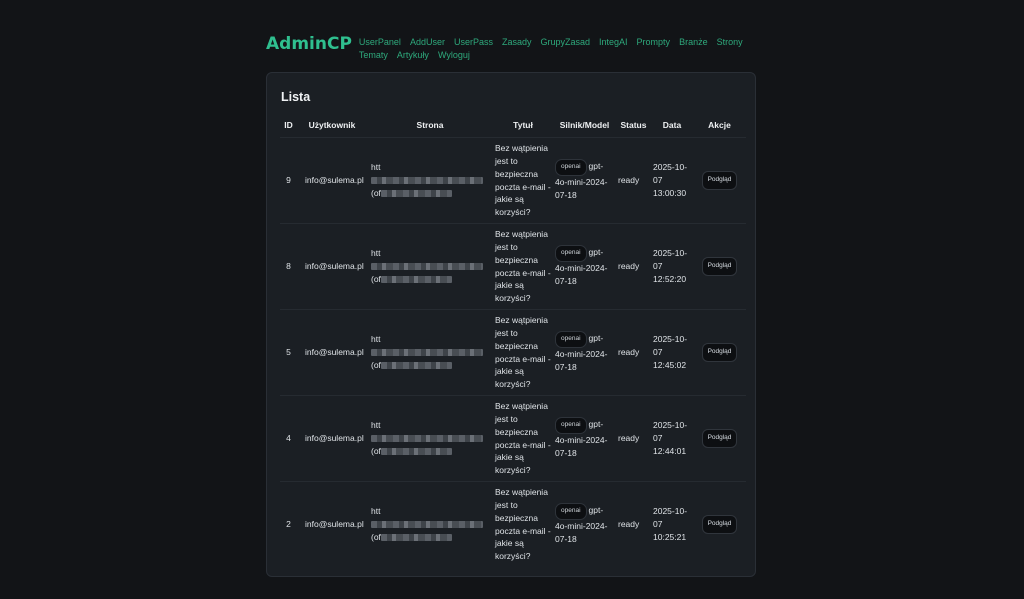 The image size is (1024, 599). What do you see at coordinates (672, 438) in the screenshot?
I see `cell-date: 2025-10-07 12:44:01` at bounding box center [672, 438].